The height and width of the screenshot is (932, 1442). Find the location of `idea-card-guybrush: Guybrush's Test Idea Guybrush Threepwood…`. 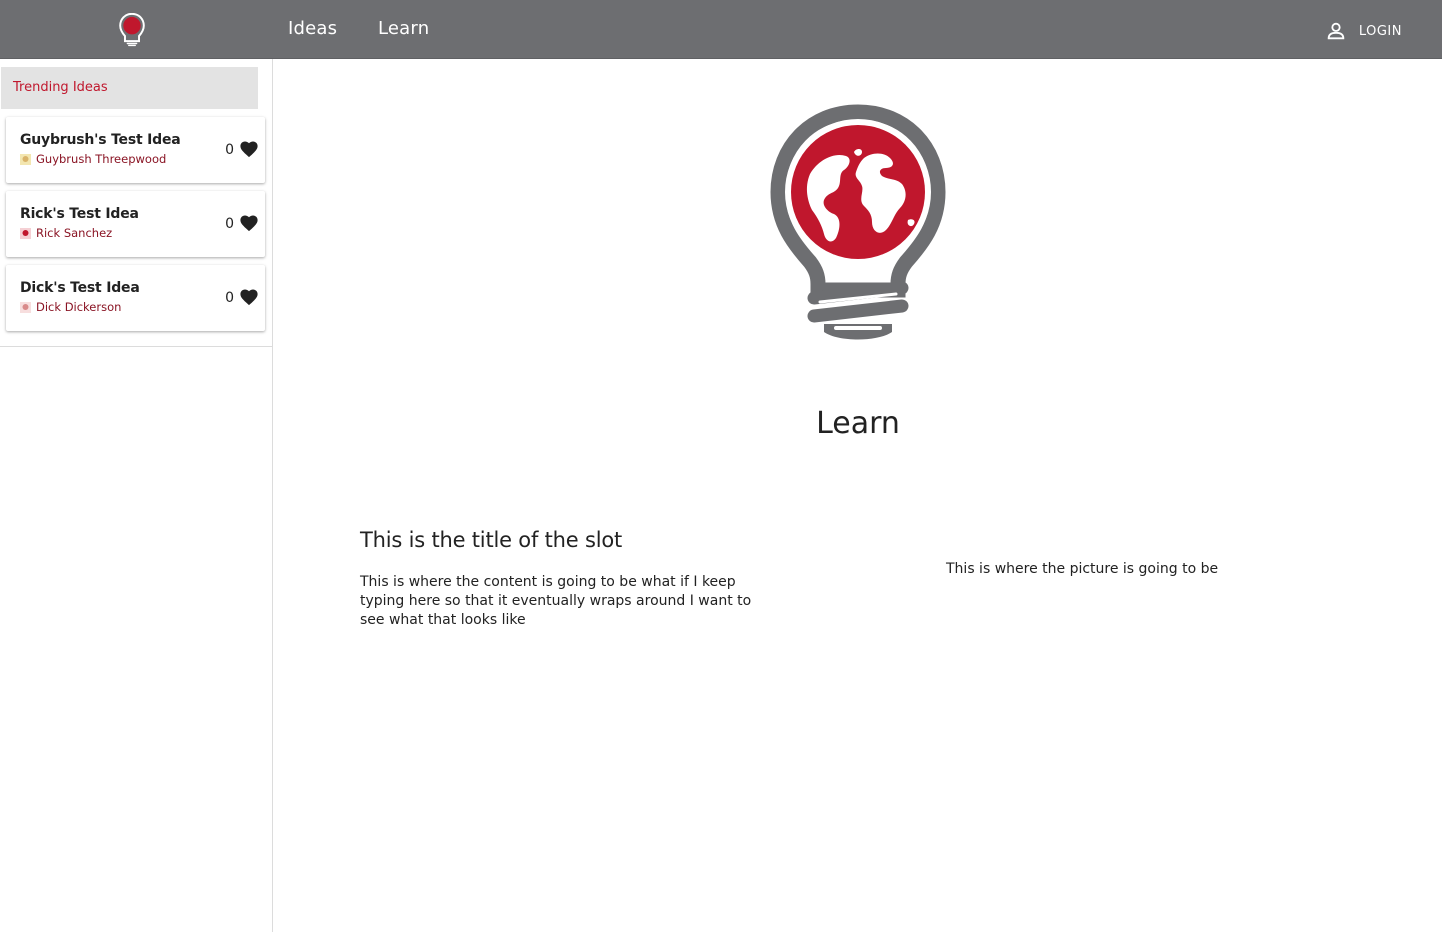

idea-card-guybrush: Guybrush's Test Idea Guybrush Threepwood… is located at coordinates (135, 150).